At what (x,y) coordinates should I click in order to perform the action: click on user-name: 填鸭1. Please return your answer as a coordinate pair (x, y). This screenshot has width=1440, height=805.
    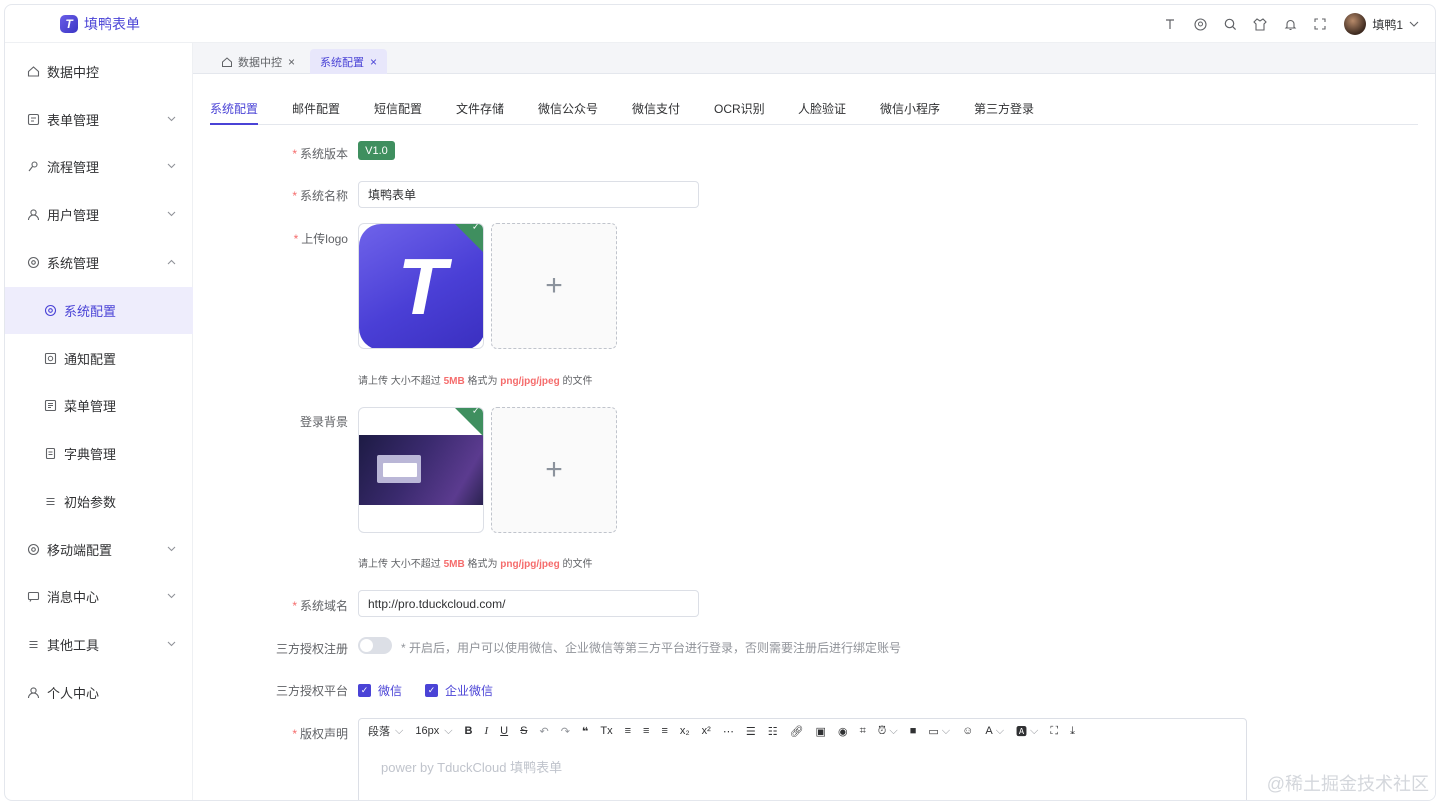
    Looking at the image, I should click on (1387, 24).